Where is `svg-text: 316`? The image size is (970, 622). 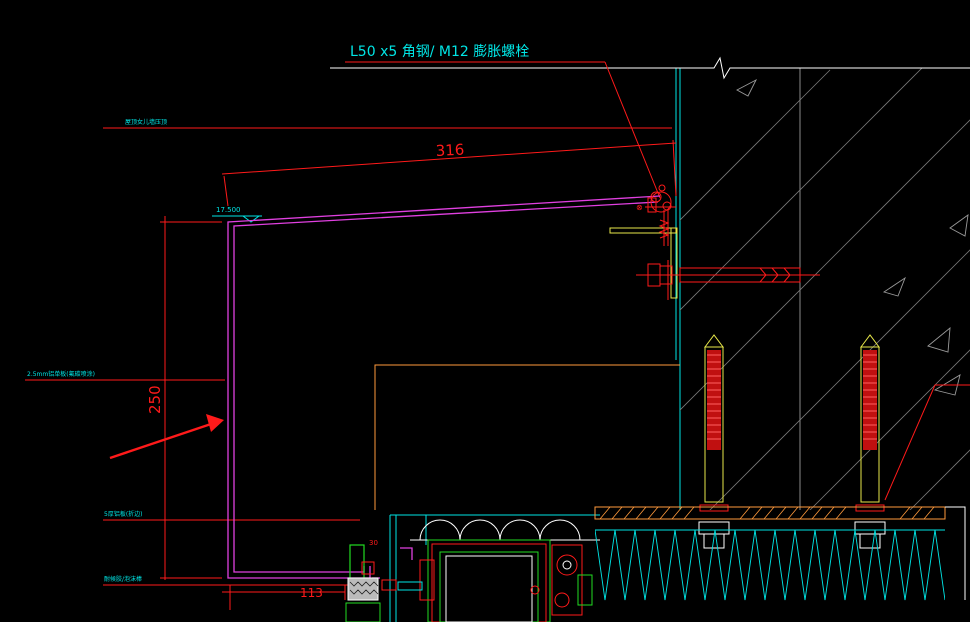
svg-text: 316 is located at coordinates (450, 150).